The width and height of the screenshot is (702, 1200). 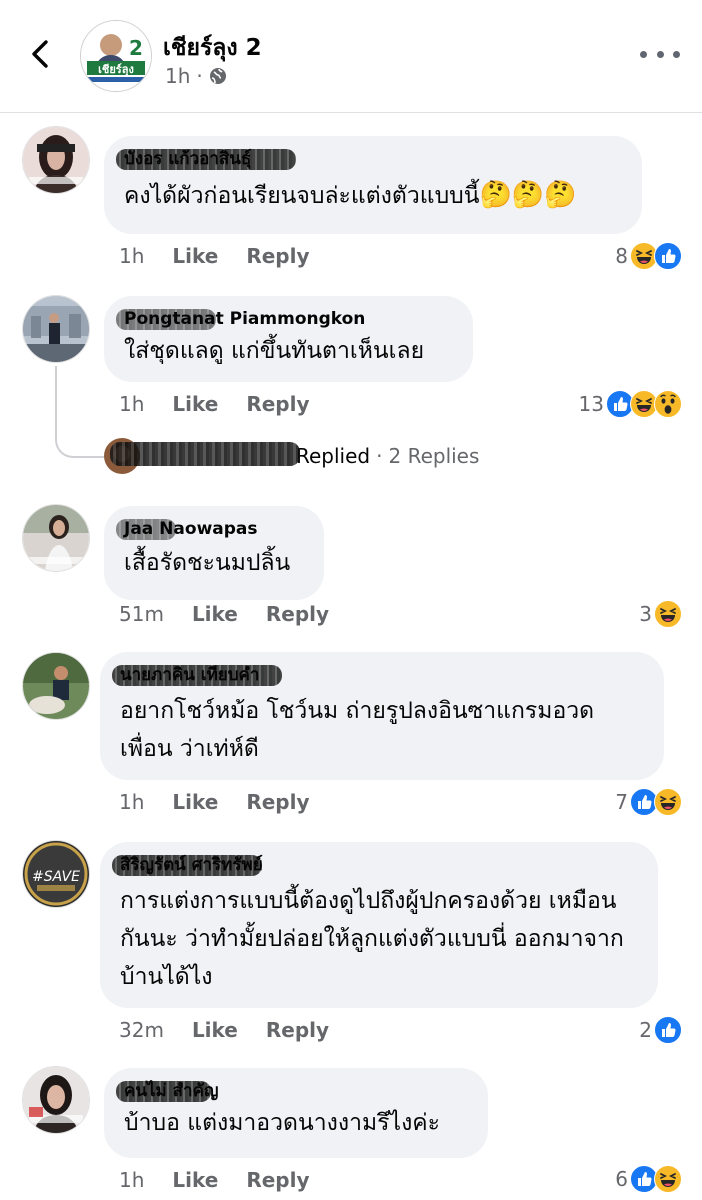 I want to click on more-options-button, so click(x=660, y=54).